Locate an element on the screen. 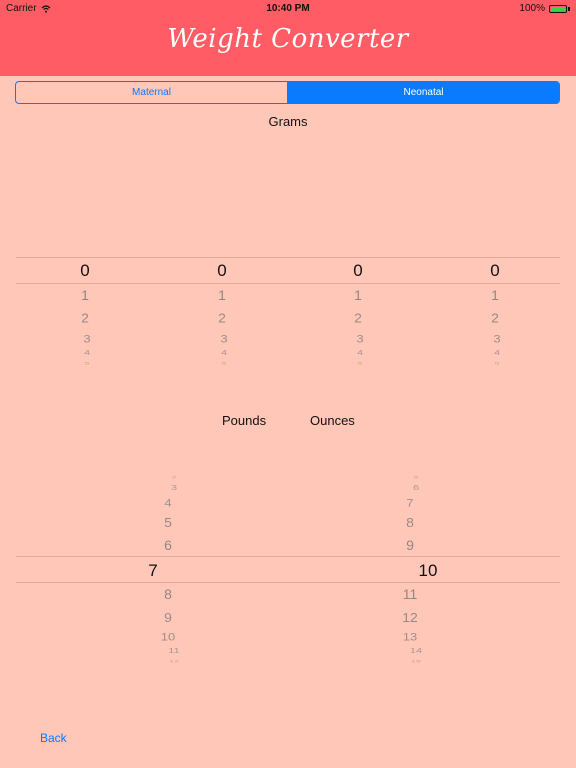 Image resolution: width=576 pixels, height=768 pixels. pounds-option: 2 is located at coordinates (174, 477).